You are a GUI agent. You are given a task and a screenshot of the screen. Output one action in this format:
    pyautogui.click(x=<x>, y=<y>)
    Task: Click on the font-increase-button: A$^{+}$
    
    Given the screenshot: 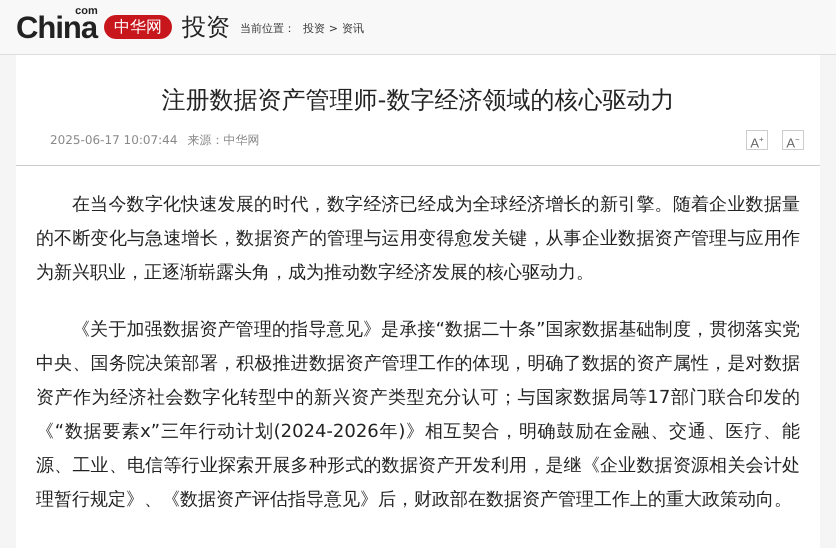 What is the action you would take?
    pyautogui.click(x=757, y=140)
    